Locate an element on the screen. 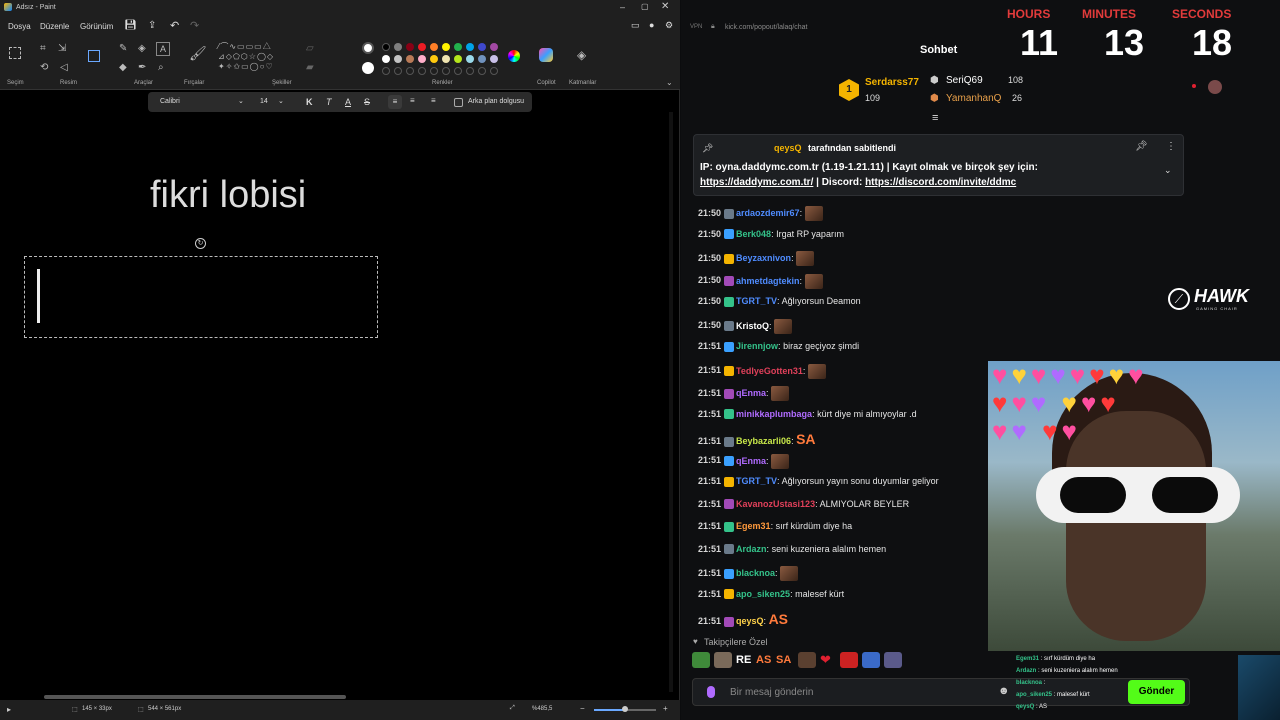  message-username: KavanozUstasi123 is located at coordinates (775, 504).